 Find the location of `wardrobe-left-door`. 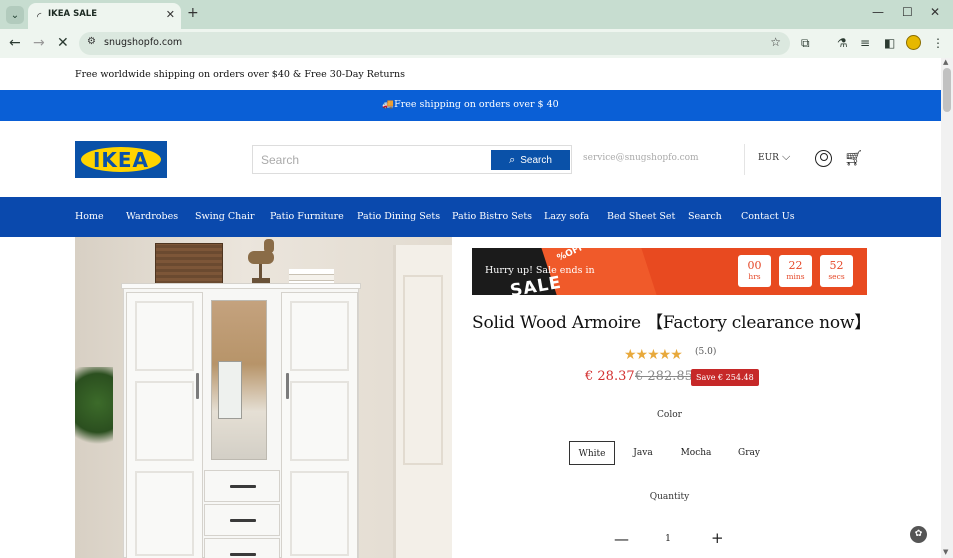

wardrobe-left-door is located at coordinates (164, 425).